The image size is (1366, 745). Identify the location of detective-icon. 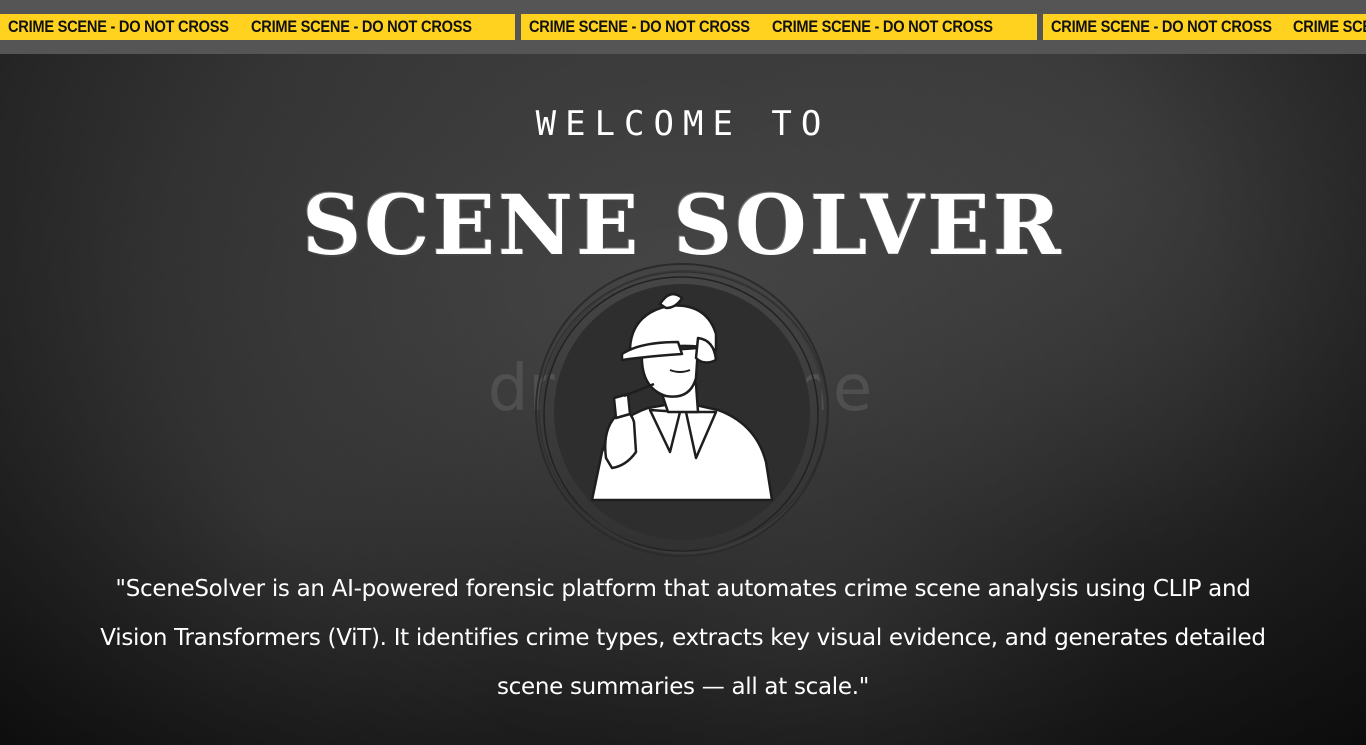
(682, 410).